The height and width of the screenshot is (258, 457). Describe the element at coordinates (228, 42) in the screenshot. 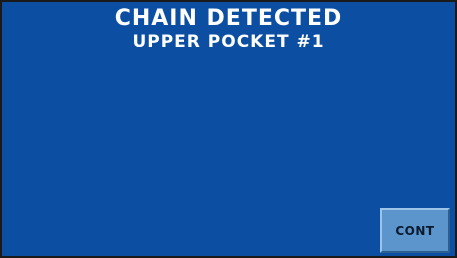

I see `alert-subtitle: UPPER POCKET #1` at that location.